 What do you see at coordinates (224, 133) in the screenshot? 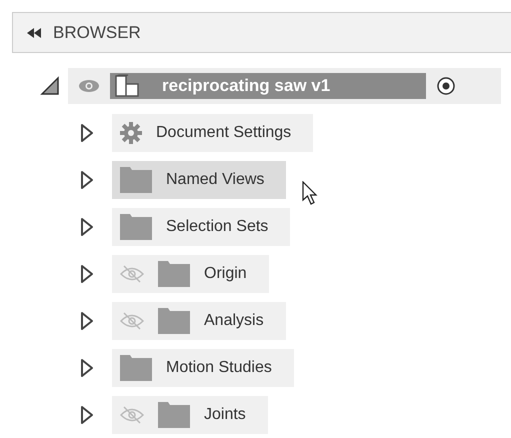
I see `item-label: Document Settings` at bounding box center [224, 133].